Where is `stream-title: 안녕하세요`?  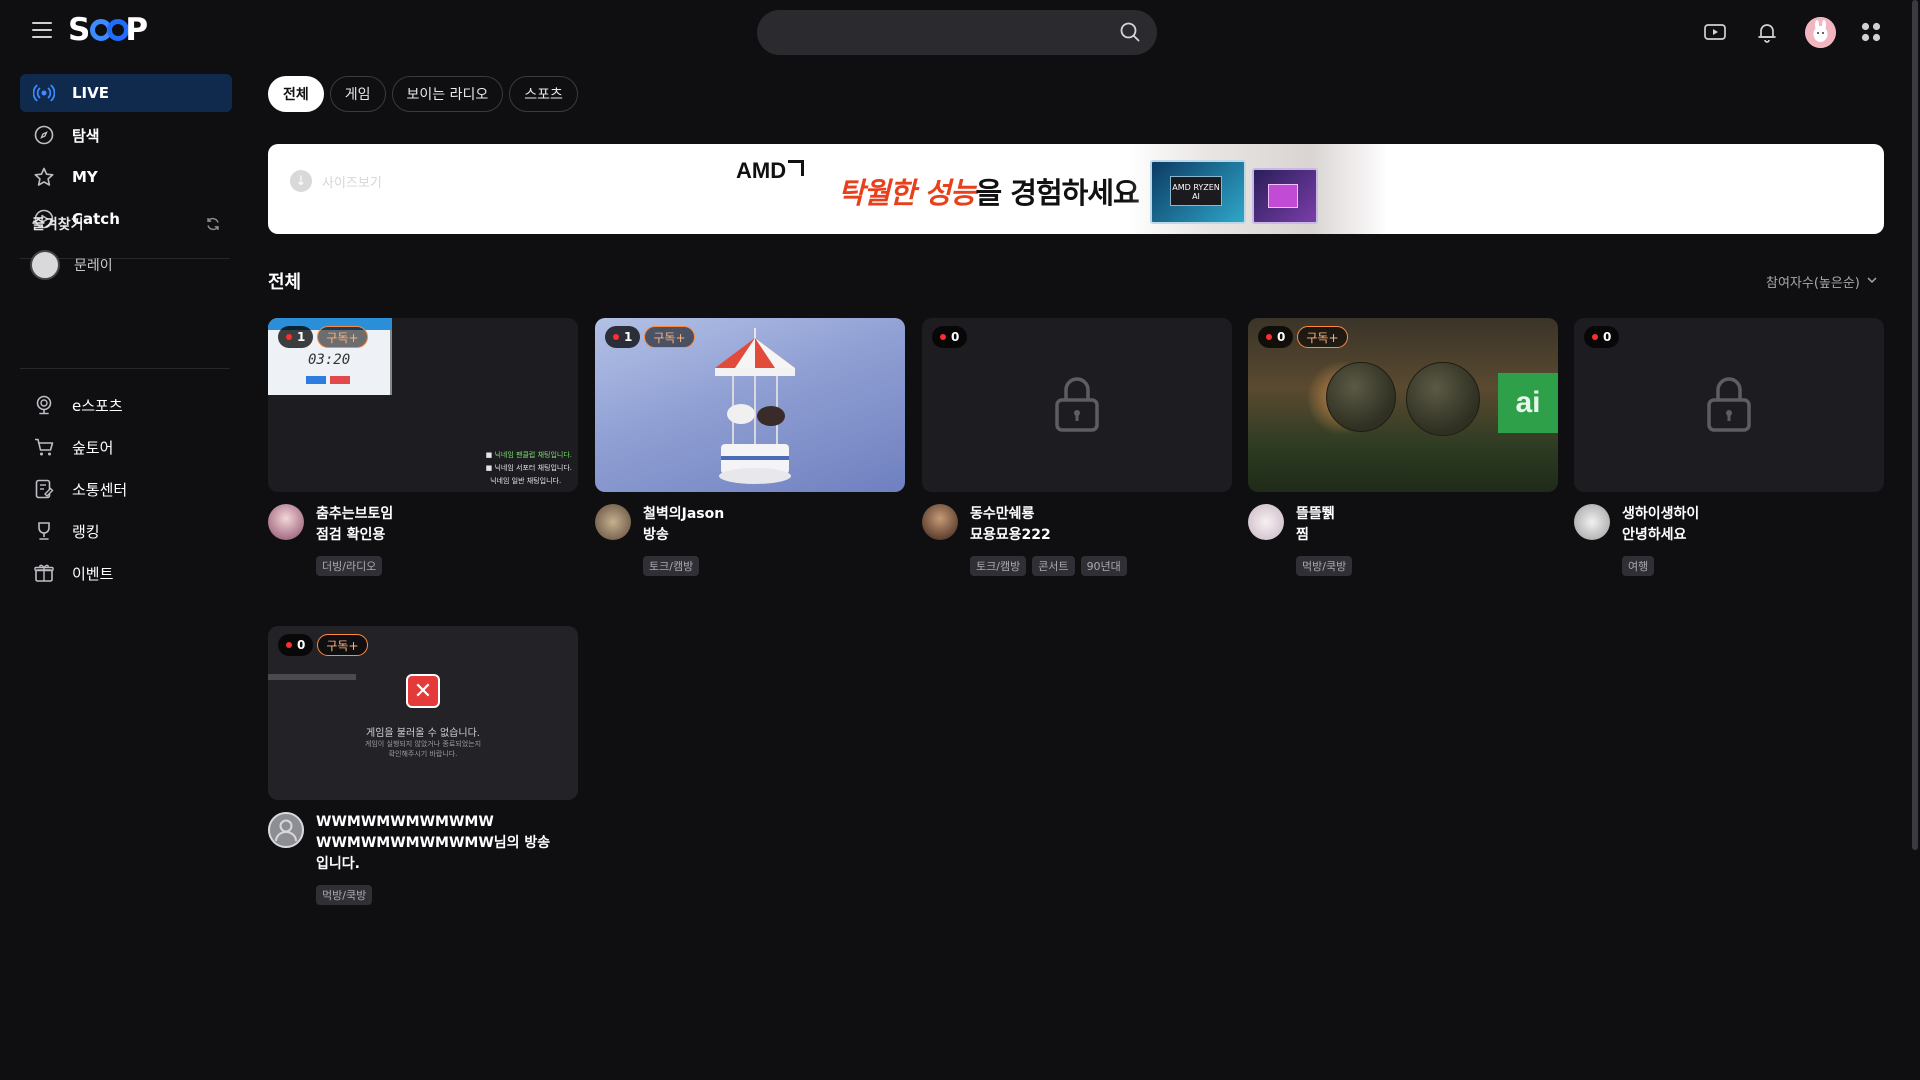 stream-title: 안녕하세요 is located at coordinates (1753, 535).